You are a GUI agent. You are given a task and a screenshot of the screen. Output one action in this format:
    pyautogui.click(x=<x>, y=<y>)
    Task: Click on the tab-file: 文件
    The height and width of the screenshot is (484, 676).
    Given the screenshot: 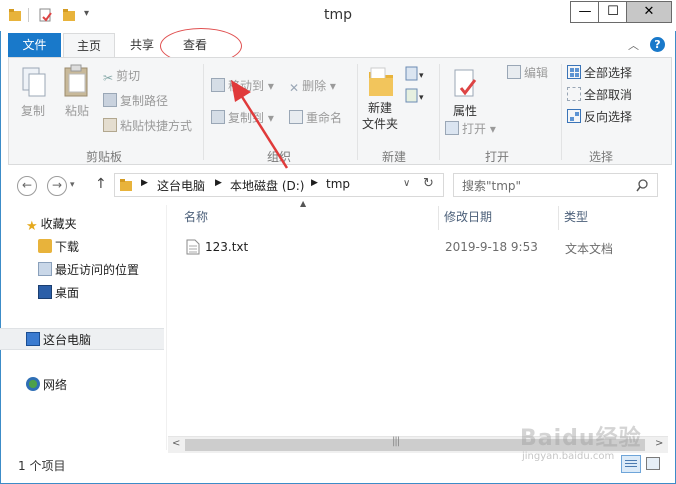 What is the action you would take?
    pyautogui.click(x=34, y=45)
    